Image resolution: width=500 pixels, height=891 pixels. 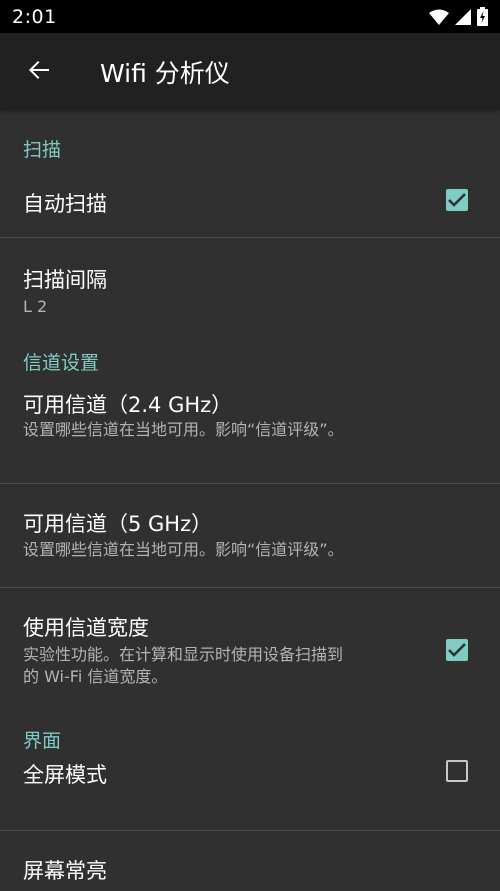 I want to click on fullscreen-checkbox, so click(x=457, y=771).